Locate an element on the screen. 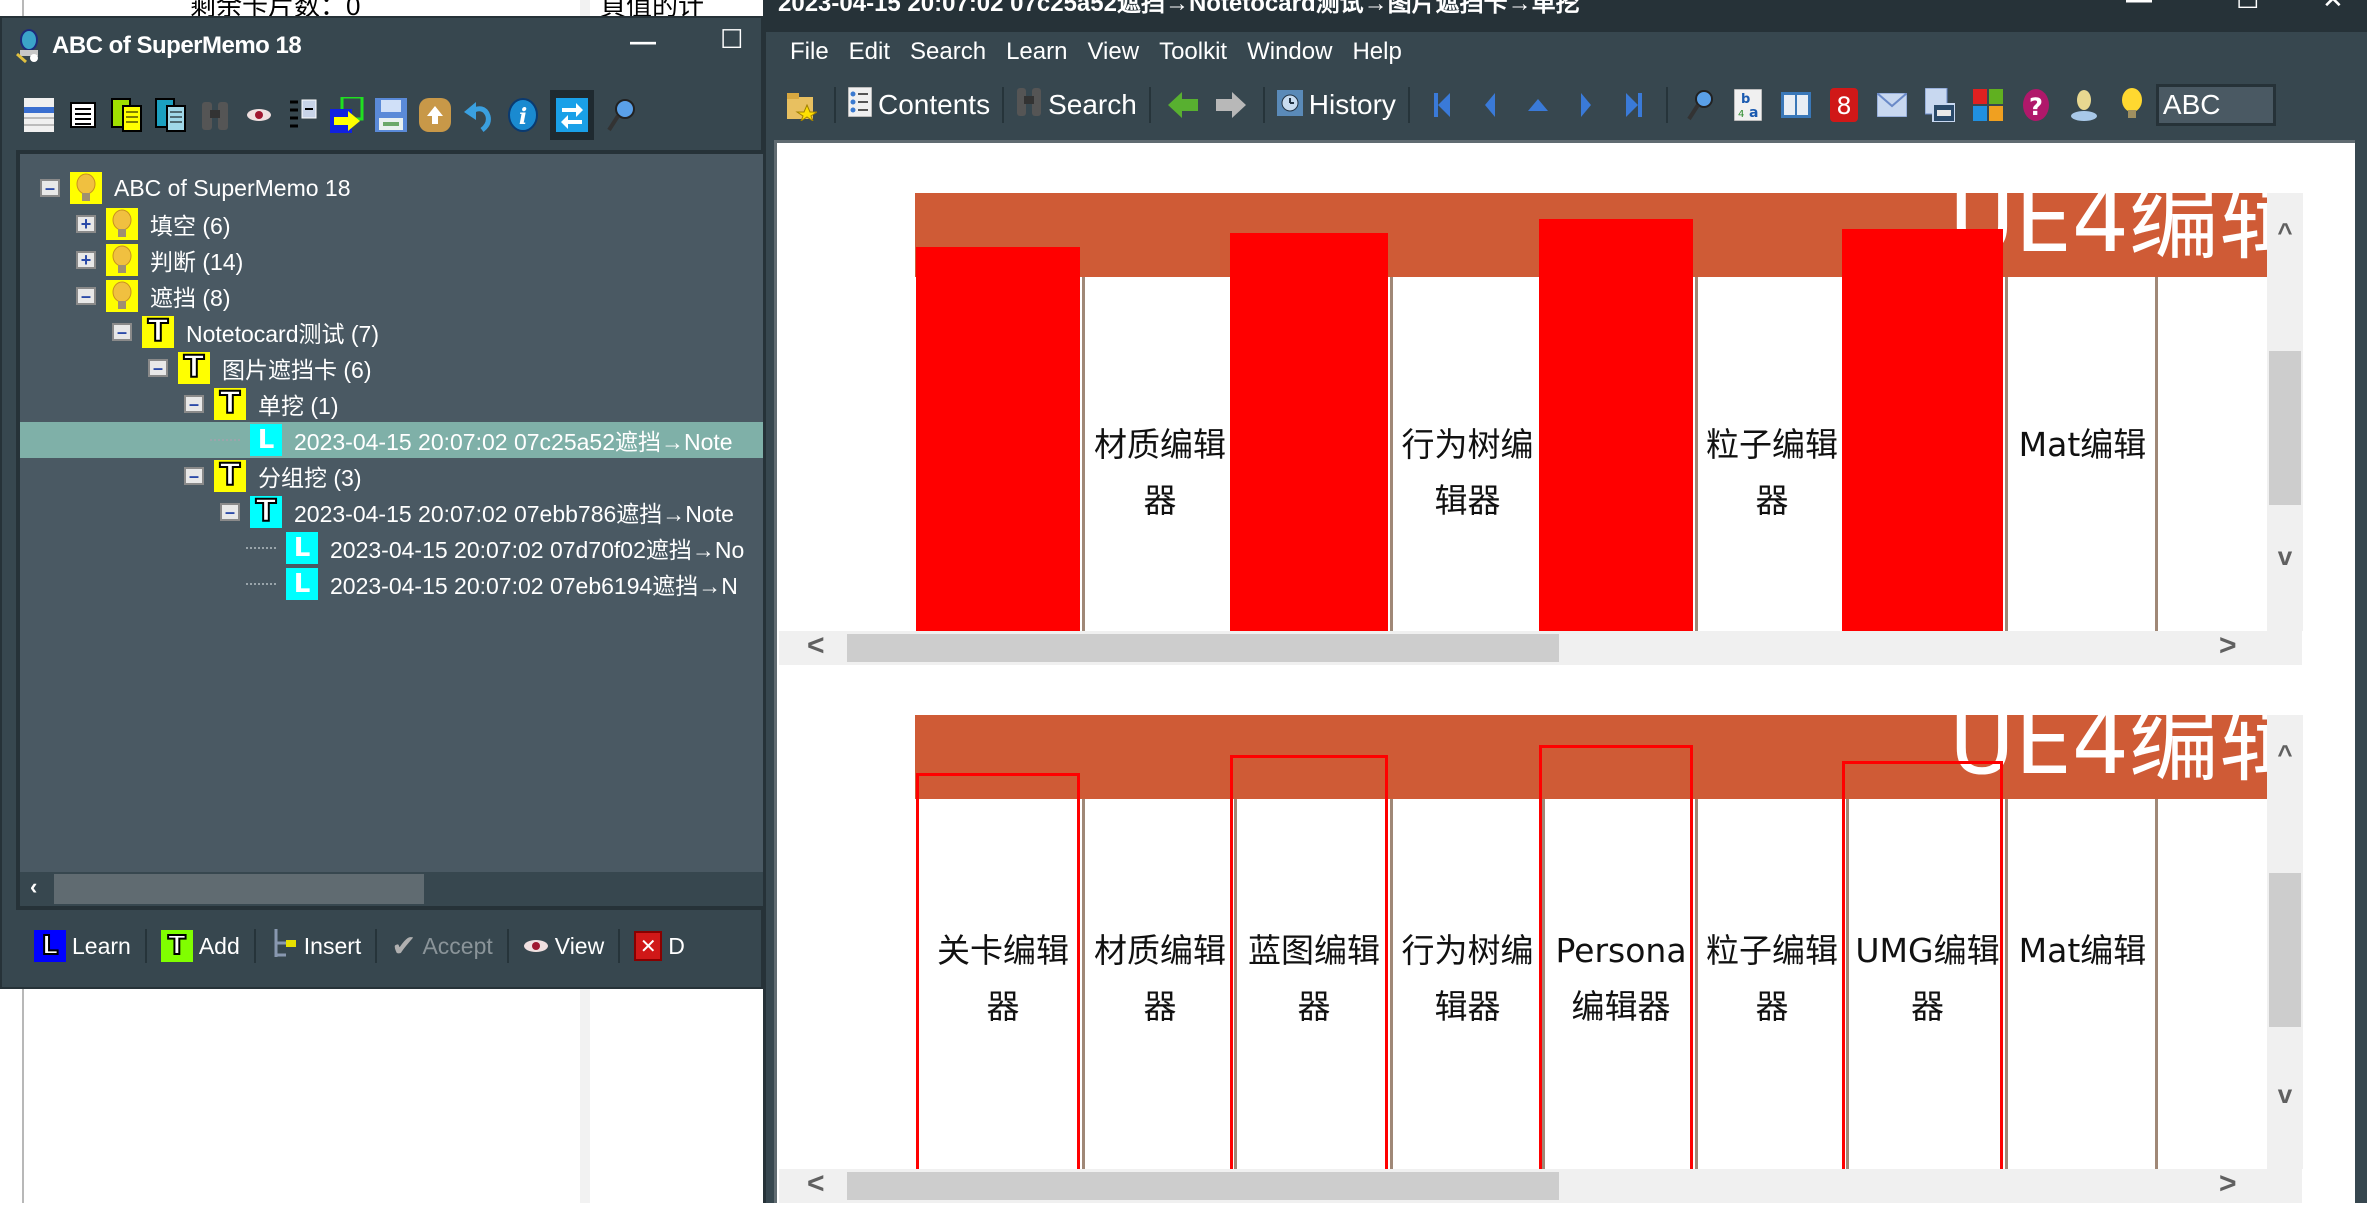  tree-row: – T 分组挖 (3) is located at coordinates (191, 476).